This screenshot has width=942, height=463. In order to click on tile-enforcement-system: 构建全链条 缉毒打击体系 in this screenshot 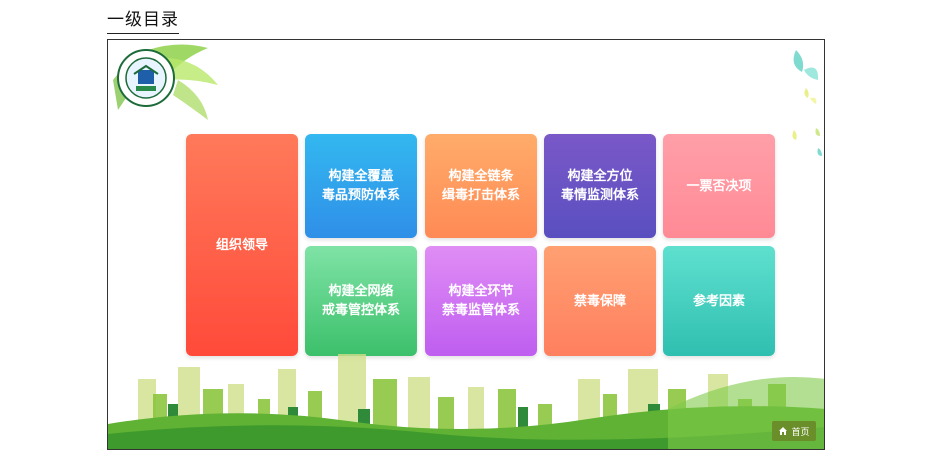, I will do `click(481, 186)`.